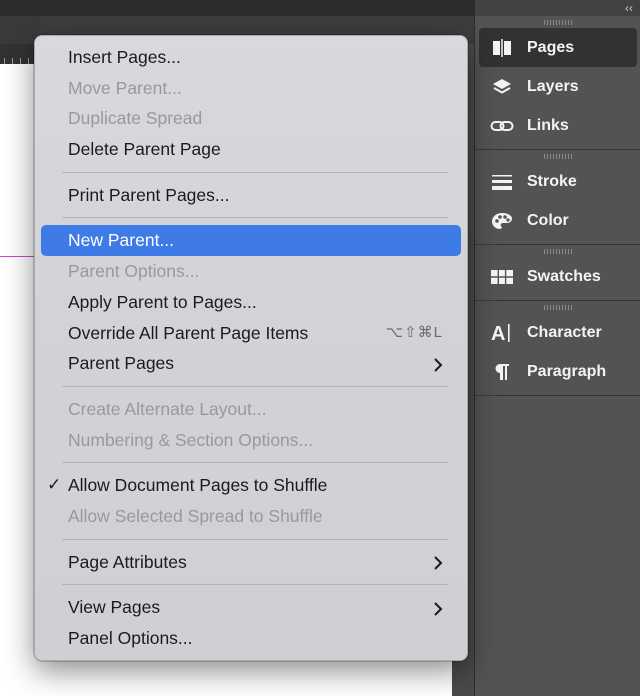  I want to click on layers-icon, so click(502, 87).